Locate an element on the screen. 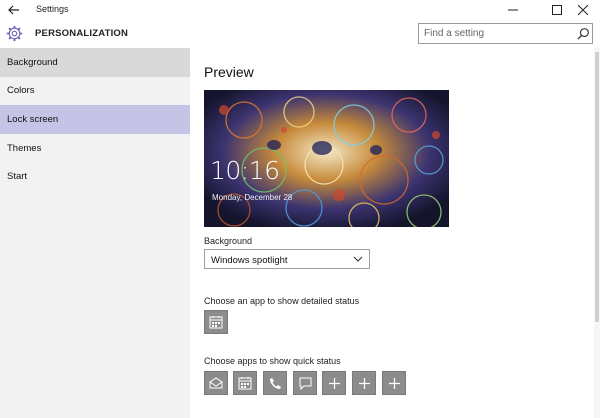 This screenshot has height=418, width=600. quick-status-label: Choose apps to show quick status is located at coordinates (272, 361).